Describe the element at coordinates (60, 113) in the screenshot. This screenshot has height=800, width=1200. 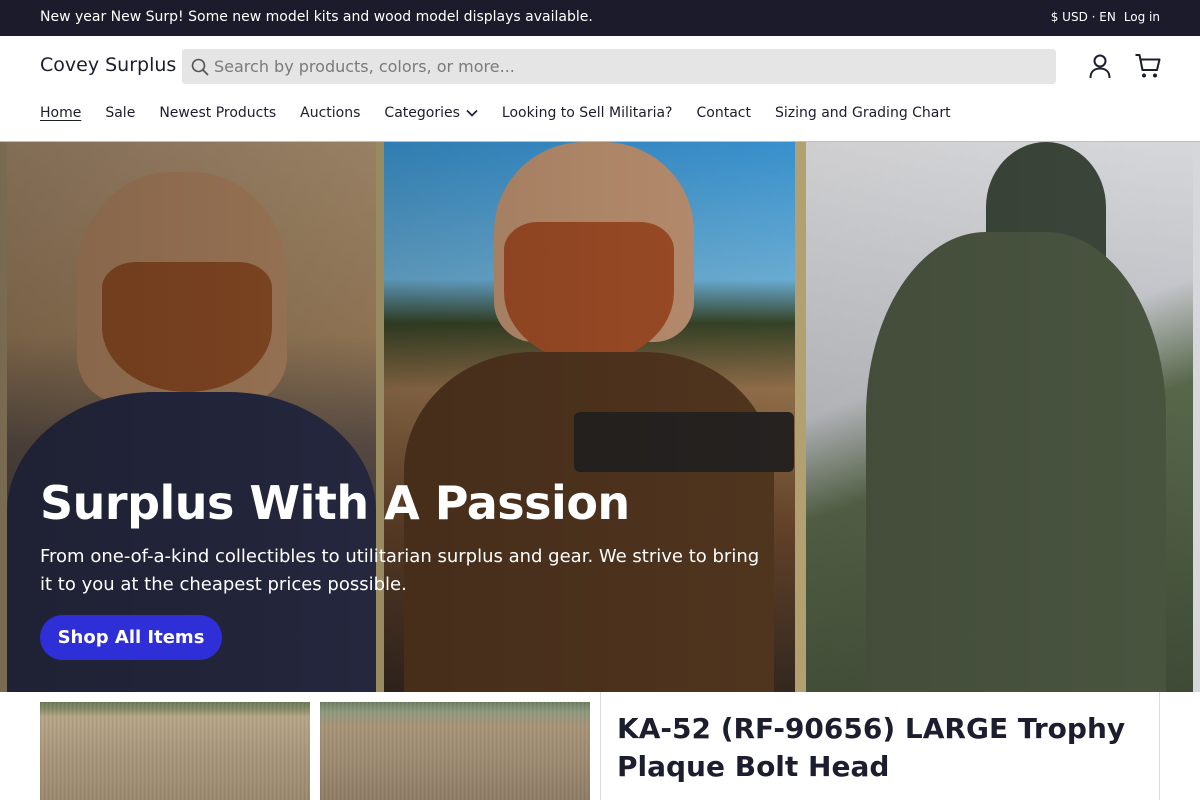
I see `nav-item-home: Home` at that location.